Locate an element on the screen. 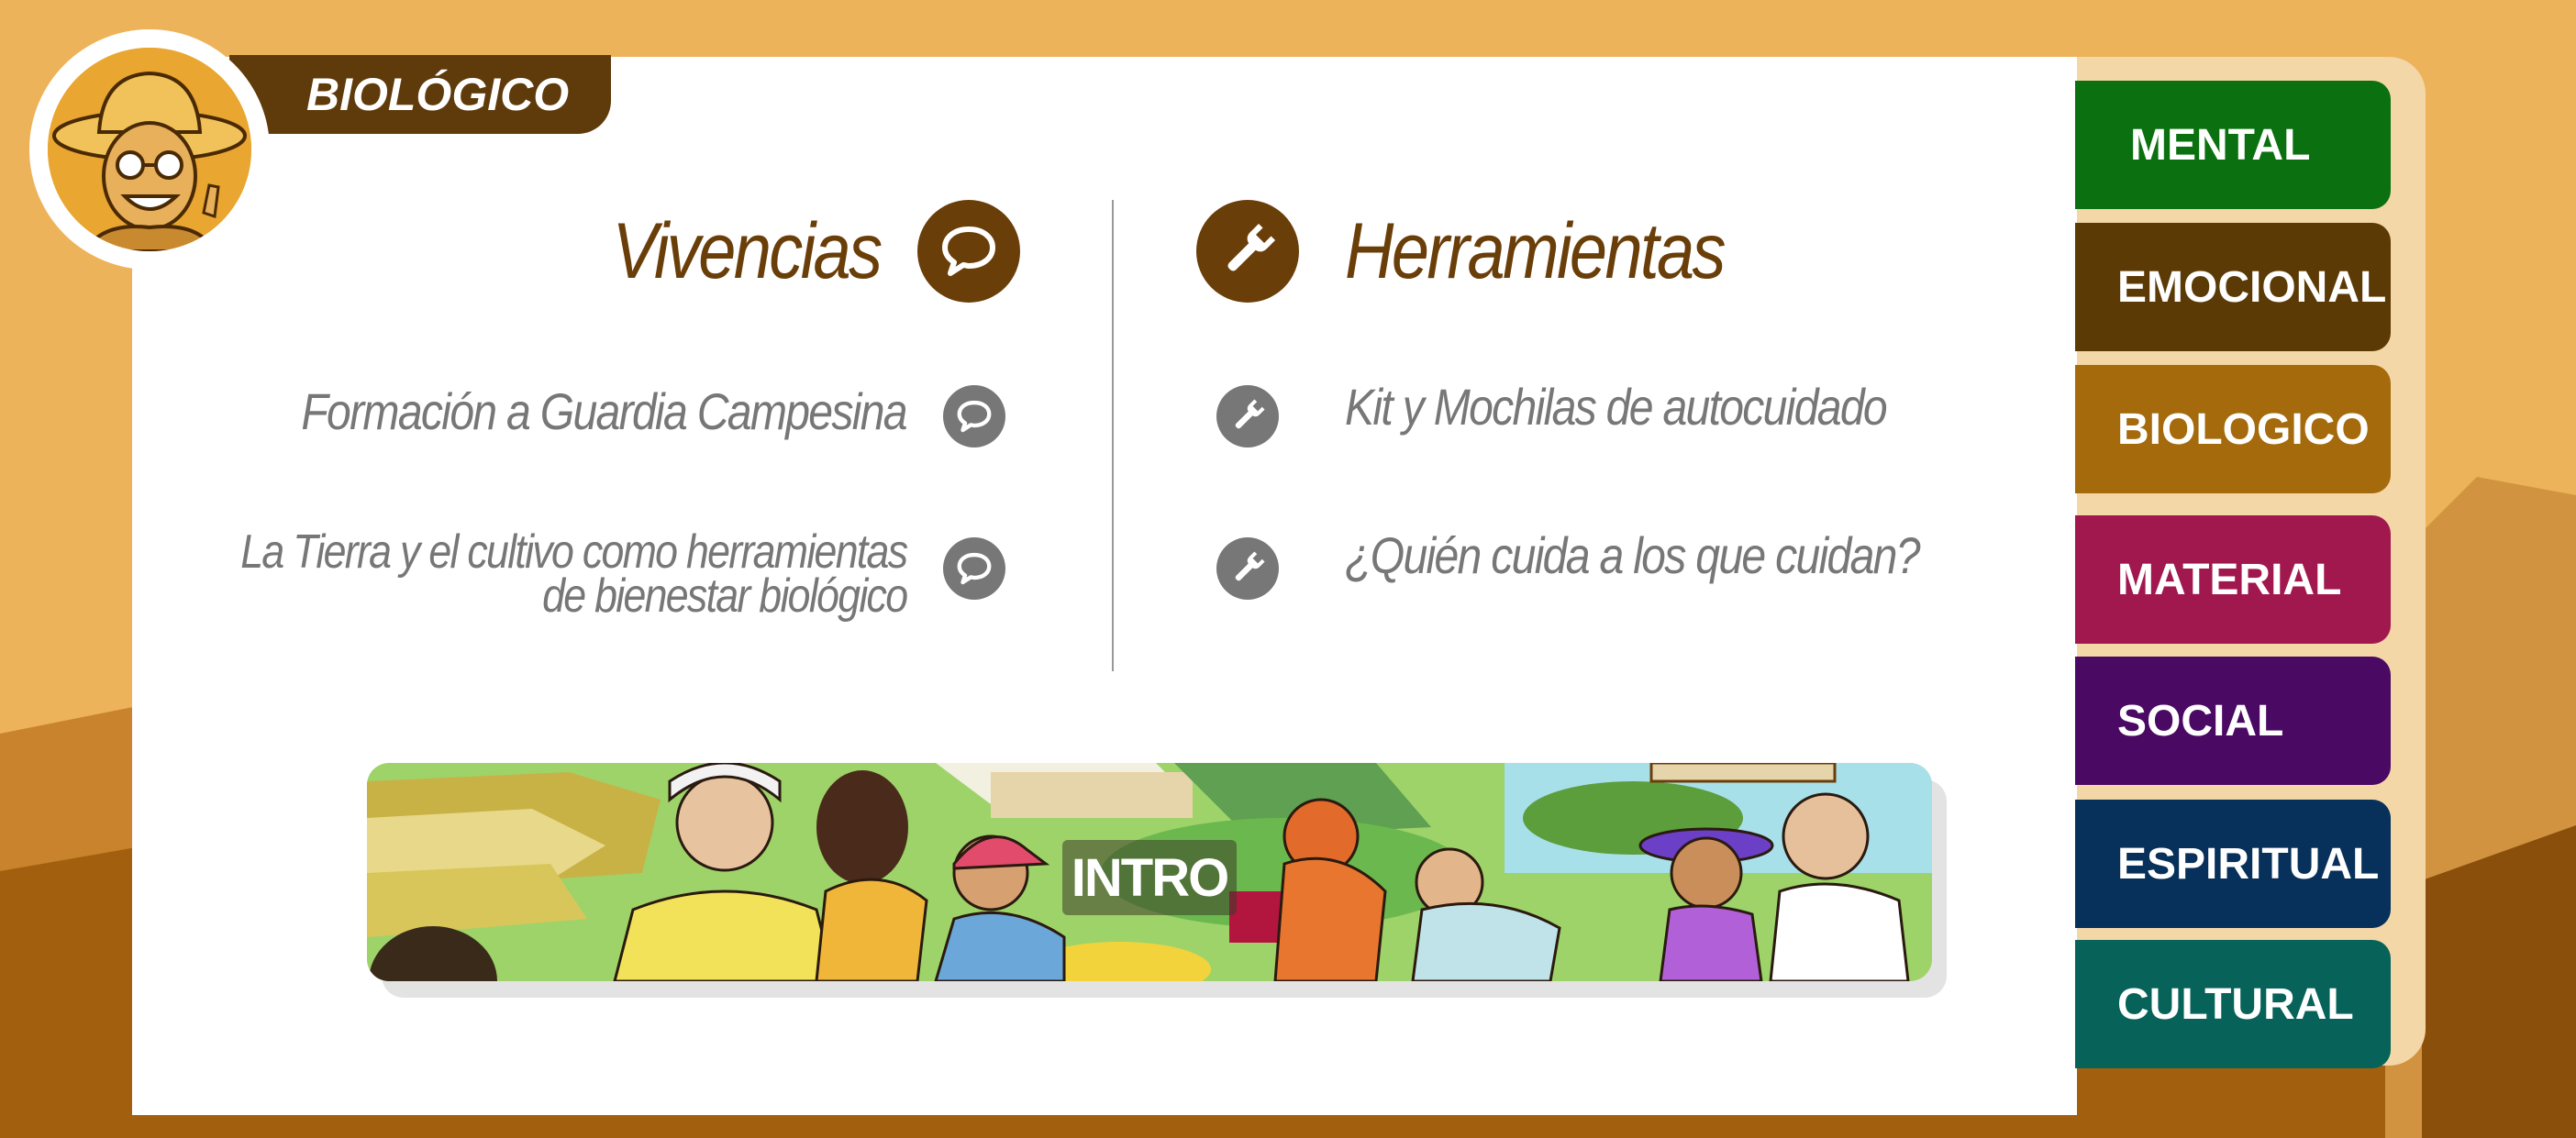 Image resolution: width=2576 pixels, height=1138 pixels. nav-button-label: ESPIRITUAL is located at coordinates (2248, 864).